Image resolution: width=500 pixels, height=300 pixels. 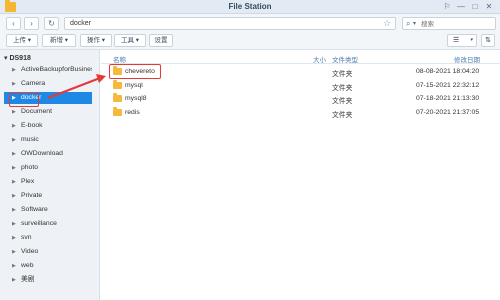 What do you see at coordinates (33, 83) in the screenshot?
I see `sidebar-item-label: Camera` at bounding box center [33, 83].